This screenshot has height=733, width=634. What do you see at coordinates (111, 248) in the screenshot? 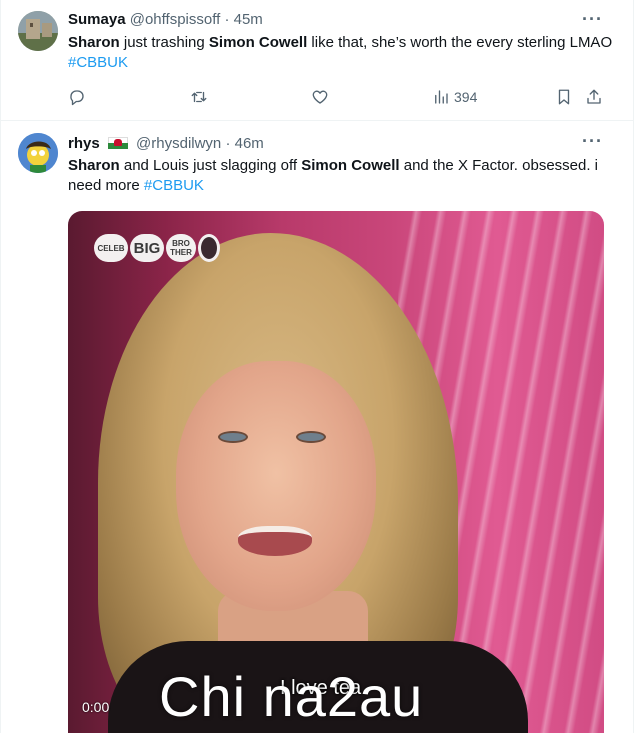
I see `logo-celeb: CELEB` at bounding box center [111, 248].